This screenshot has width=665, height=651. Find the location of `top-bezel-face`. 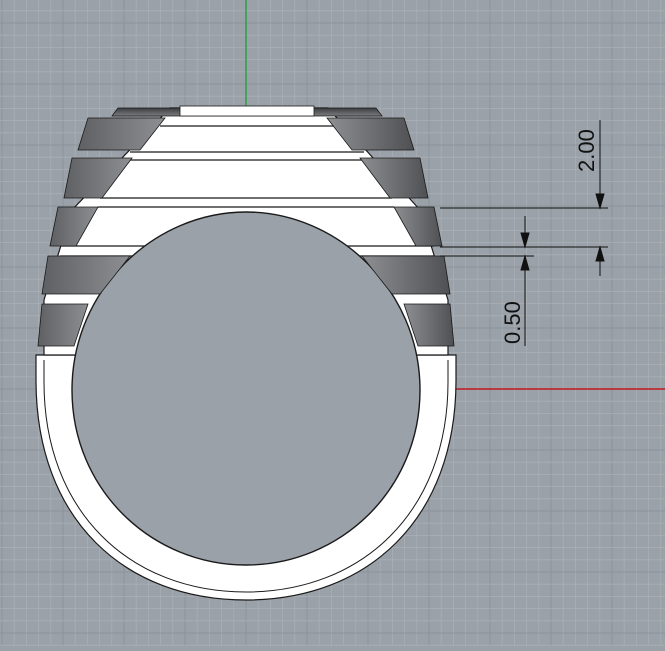

top-bezel-face is located at coordinates (247, 111).